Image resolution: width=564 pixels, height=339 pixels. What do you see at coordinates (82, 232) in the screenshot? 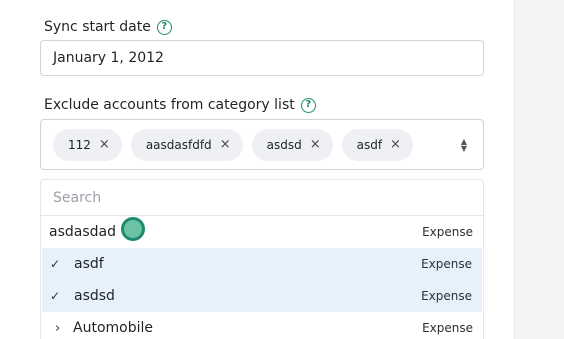
I see `list-item-name: asdasdad` at bounding box center [82, 232].